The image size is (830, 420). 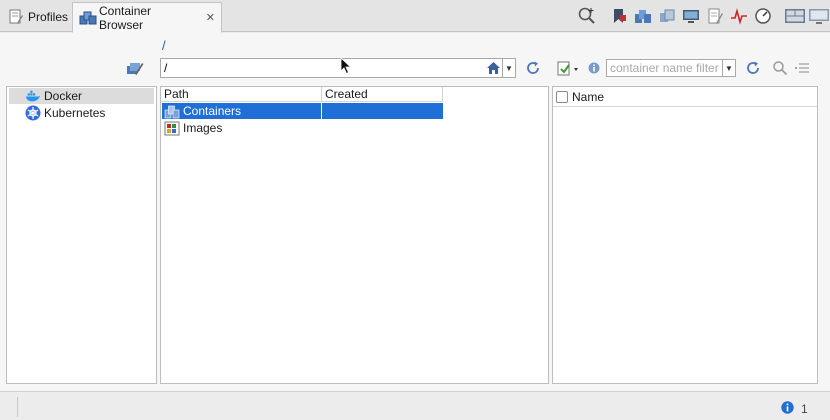 I want to click on document-edit-icon, so click(x=715, y=16).